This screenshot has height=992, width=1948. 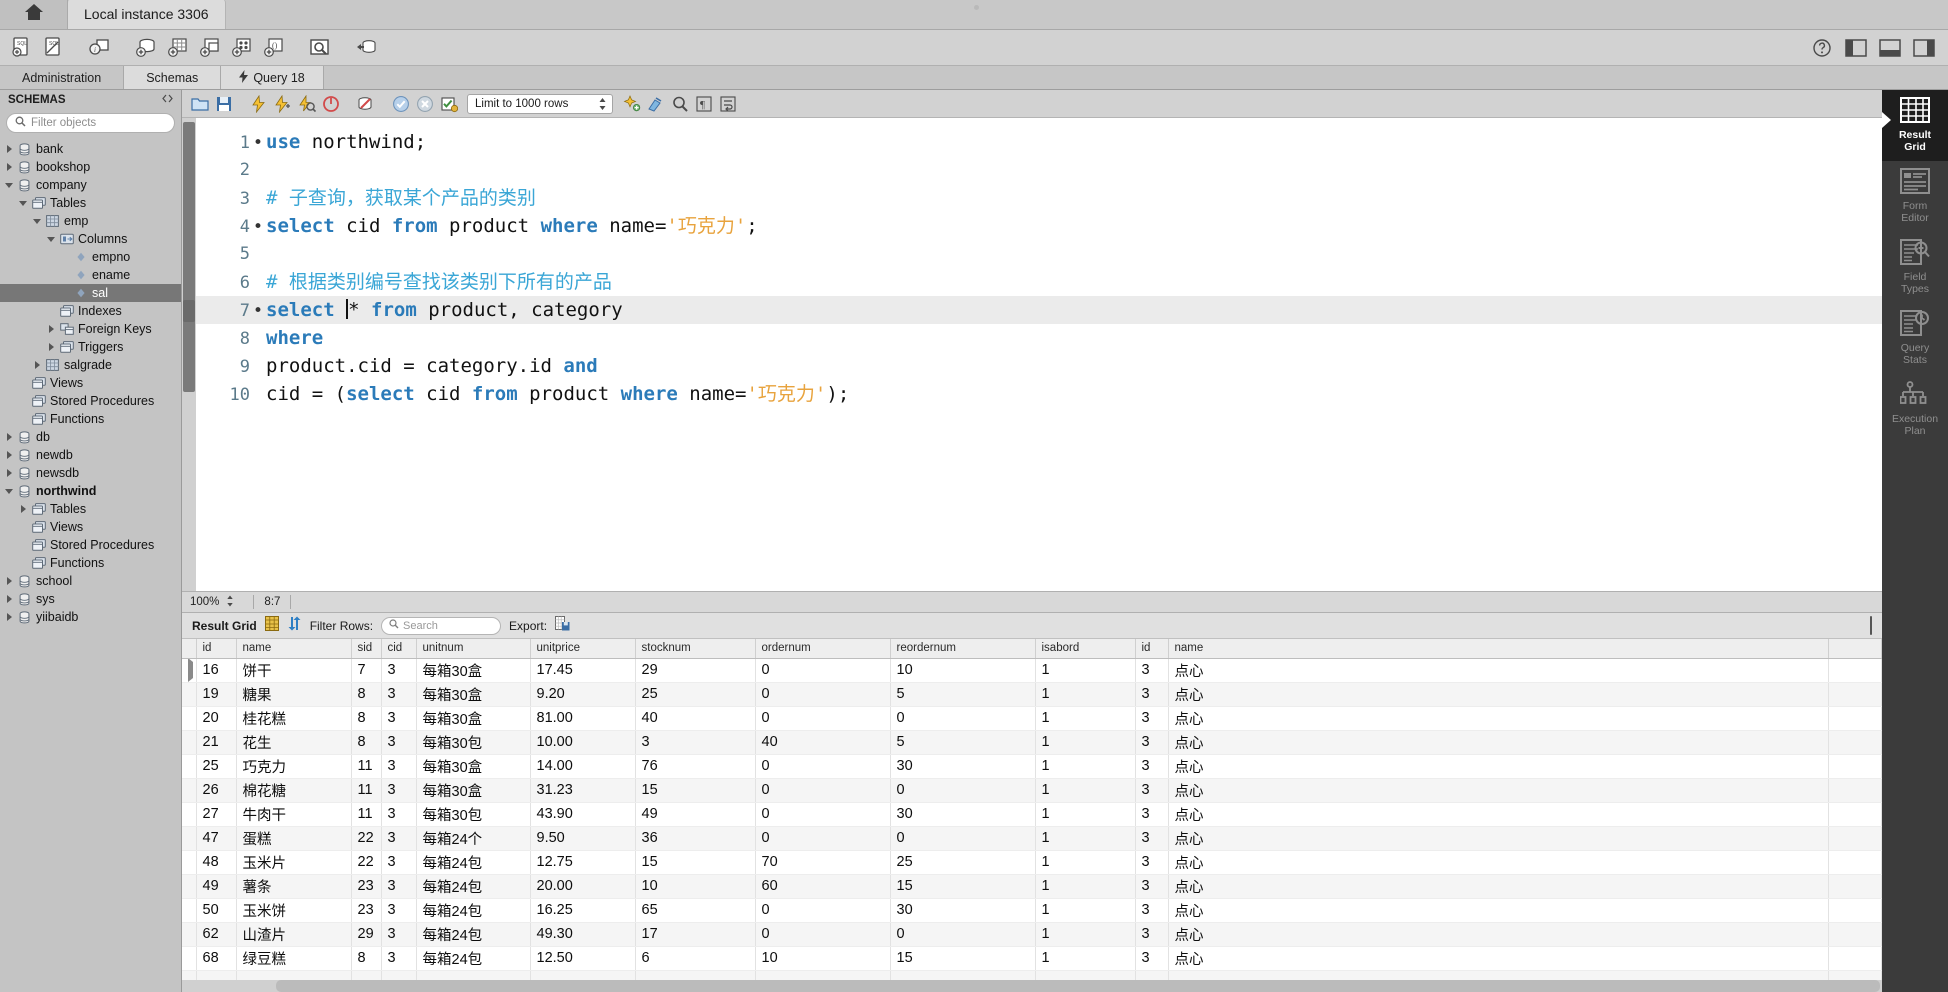 What do you see at coordinates (294, 670) in the screenshot?
I see `table-cell: 饼干` at bounding box center [294, 670].